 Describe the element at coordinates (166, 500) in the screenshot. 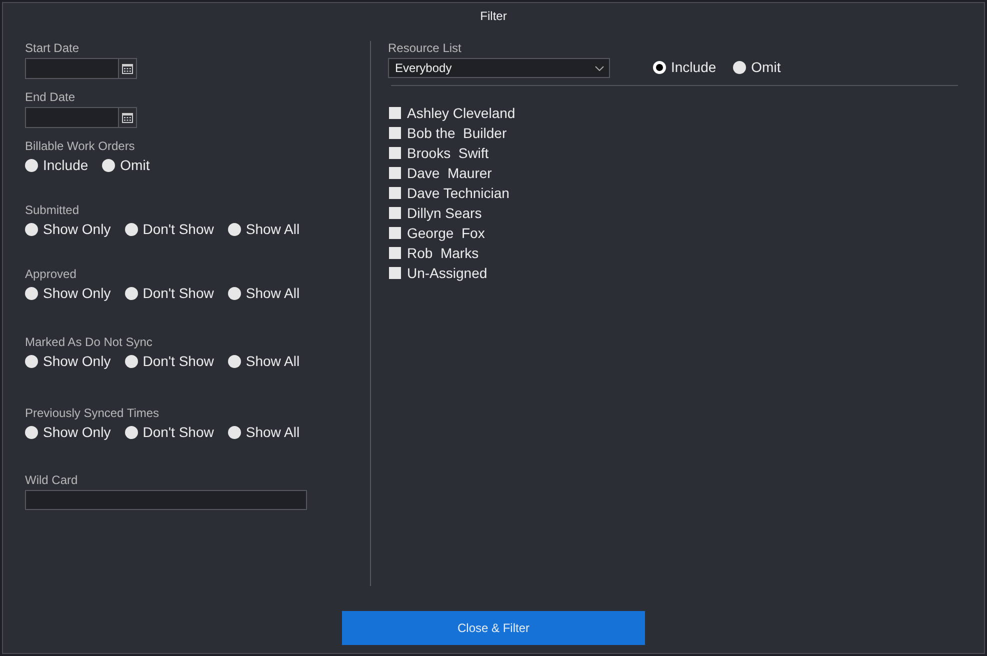

I see `wild-card-field` at that location.